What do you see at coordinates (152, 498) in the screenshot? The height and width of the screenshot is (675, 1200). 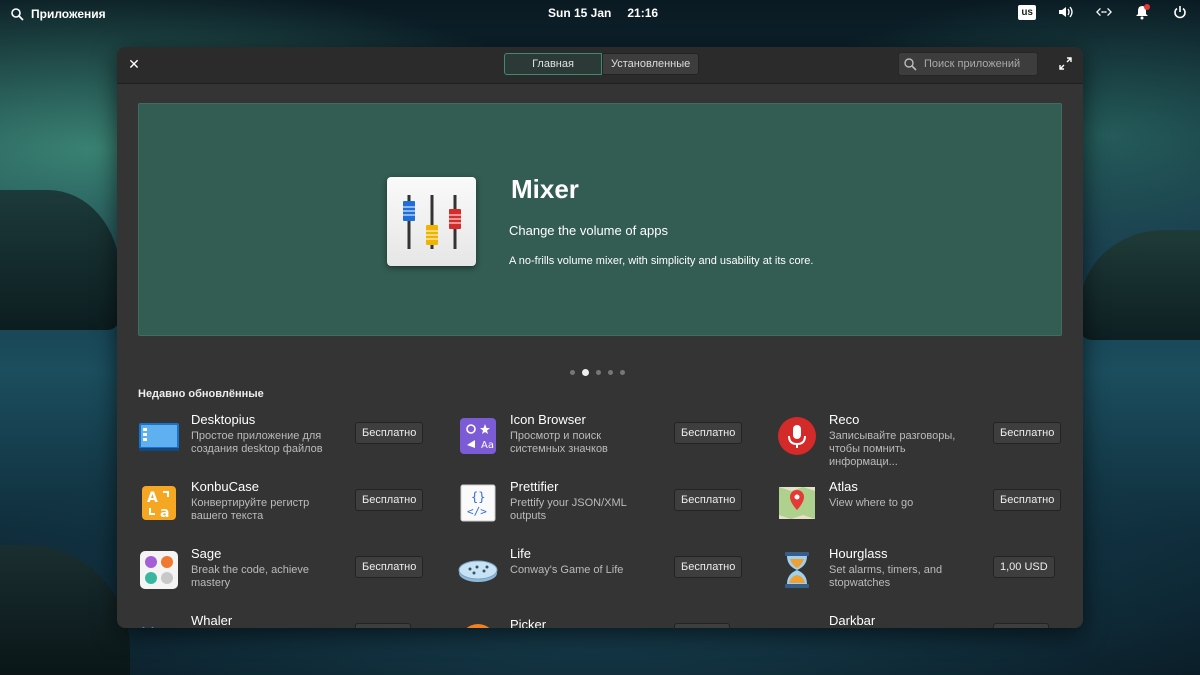 I see `svg-text: A` at bounding box center [152, 498].